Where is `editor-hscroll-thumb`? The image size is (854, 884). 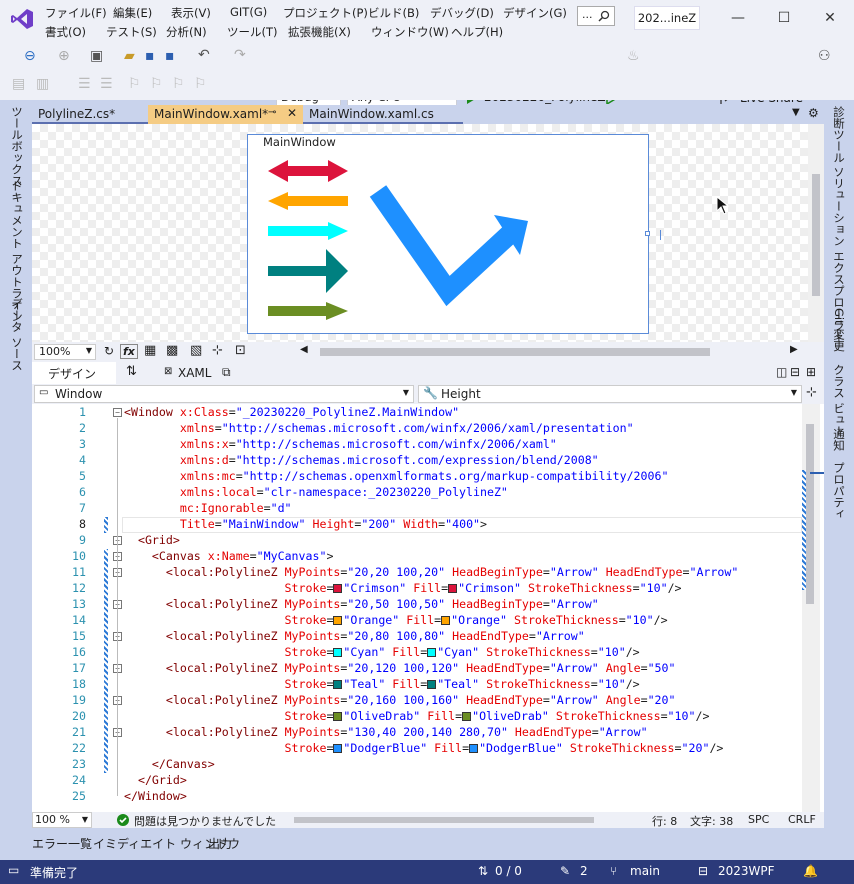 editor-hscroll-thumb is located at coordinates (444, 820).